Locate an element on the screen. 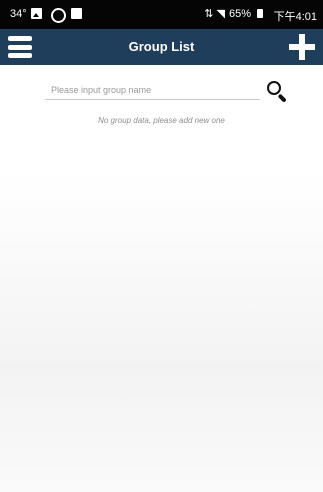 The height and width of the screenshot is (492, 323). search-button is located at coordinates (277, 91).